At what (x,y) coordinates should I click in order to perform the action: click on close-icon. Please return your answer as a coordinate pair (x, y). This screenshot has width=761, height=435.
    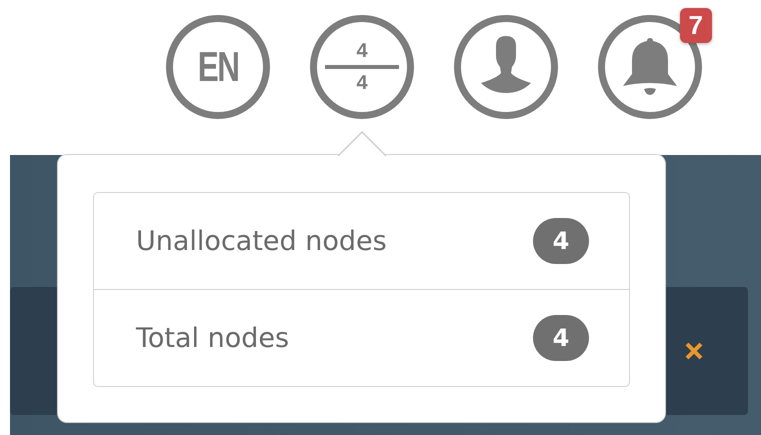
    Looking at the image, I should click on (694, 351).